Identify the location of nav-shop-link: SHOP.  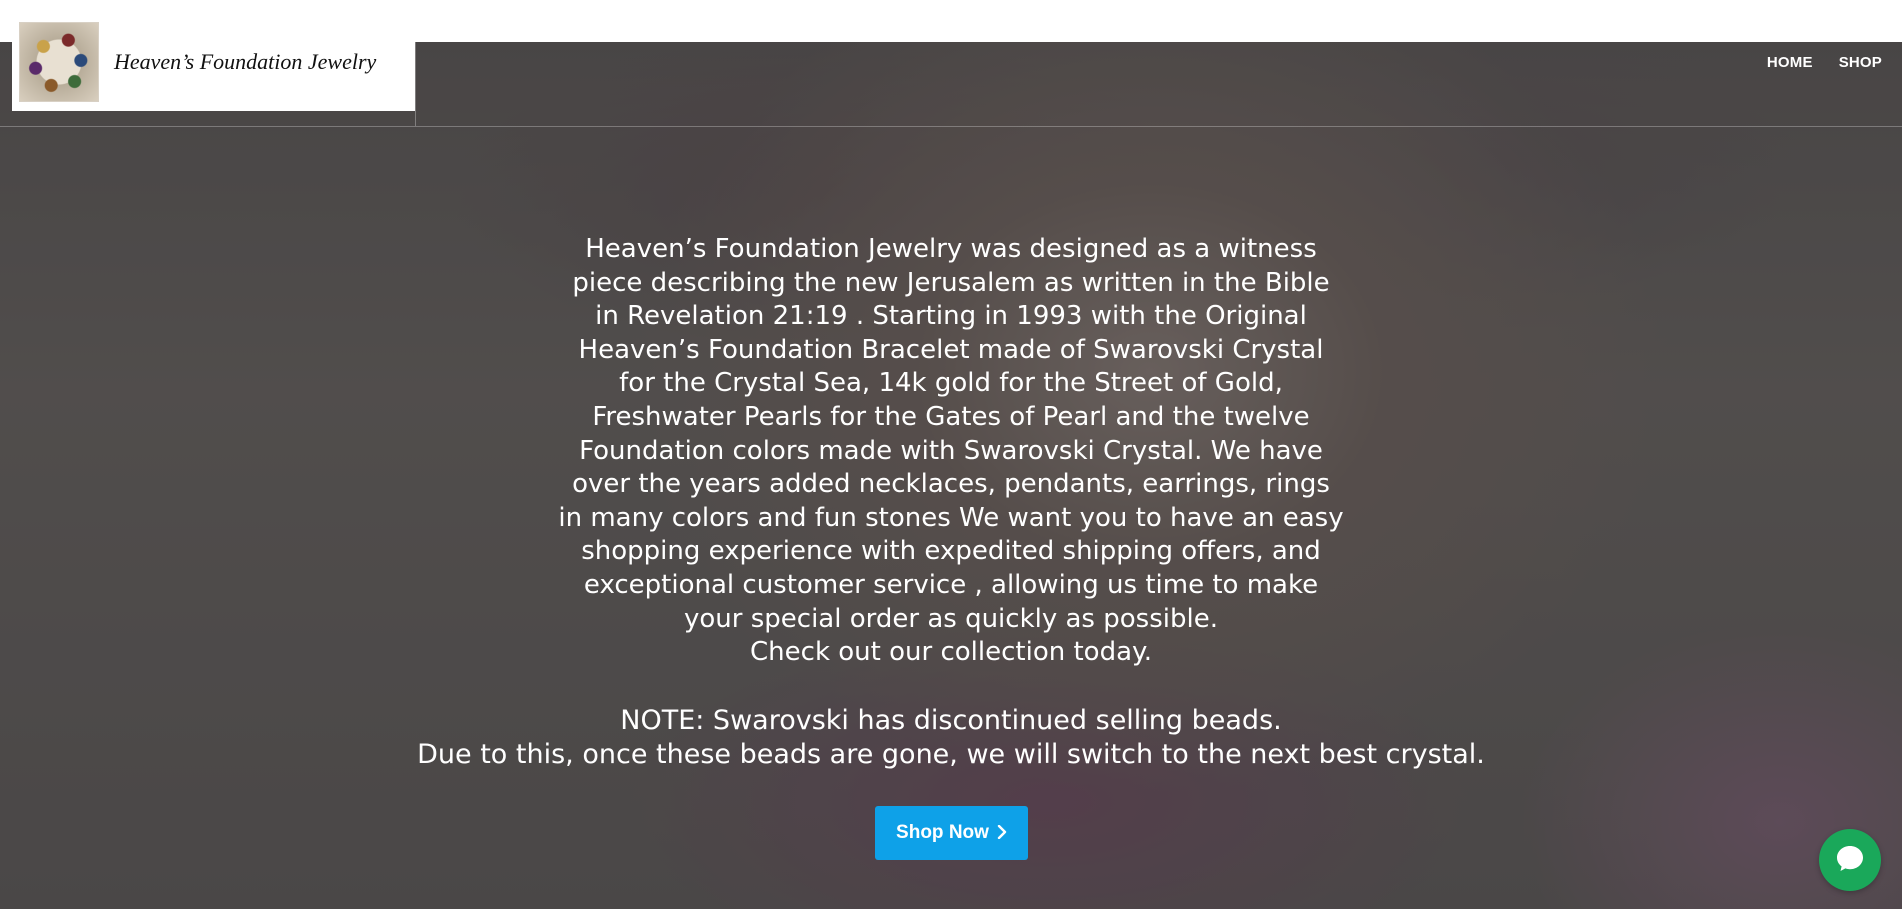
(1860, 62).